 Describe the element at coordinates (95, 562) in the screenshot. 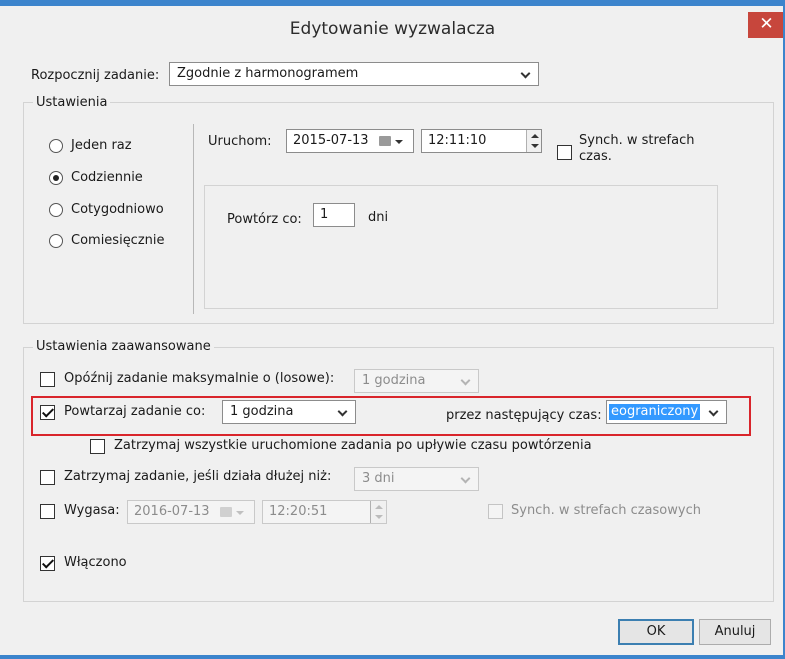

I see `enabled-label: Włączono` at that location.